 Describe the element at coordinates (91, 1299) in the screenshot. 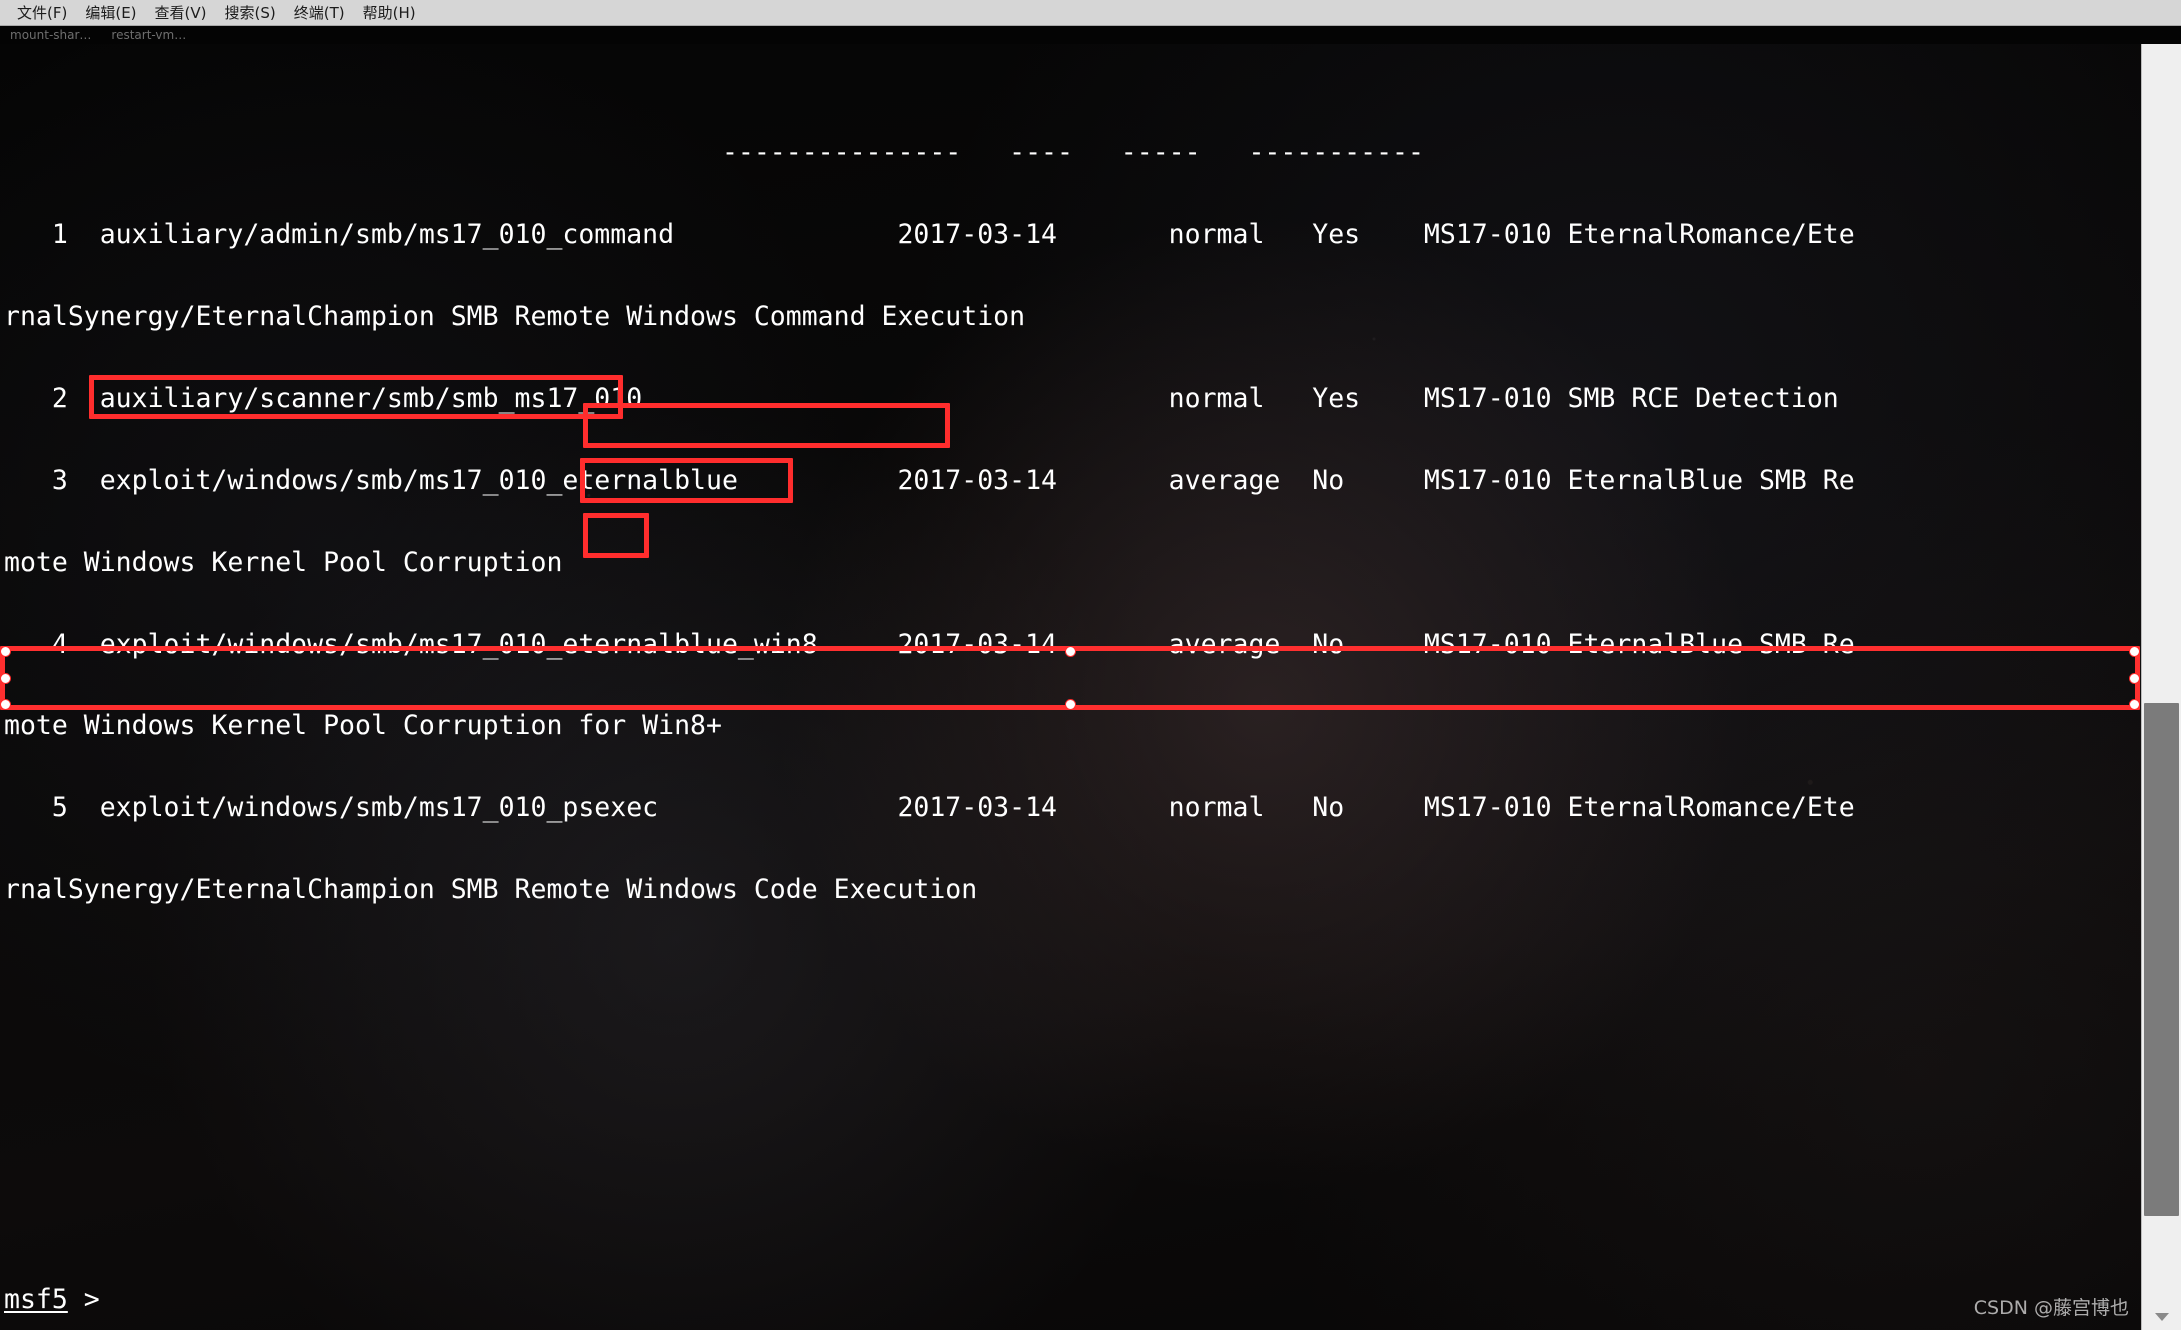

I see `prompt-arrow: >` at that location.